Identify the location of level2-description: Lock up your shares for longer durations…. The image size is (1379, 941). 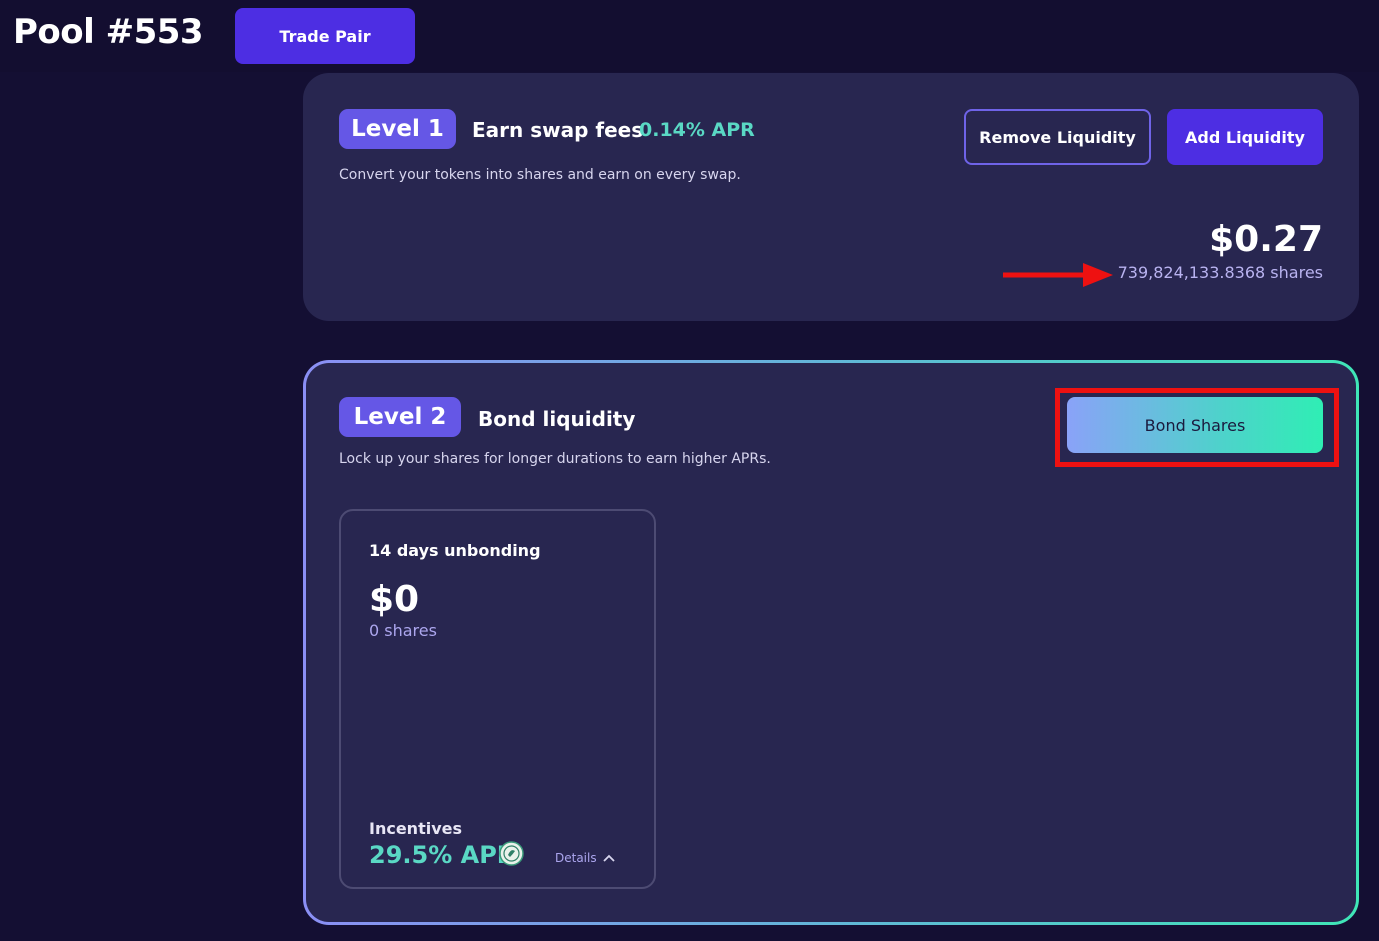
(555, 459).